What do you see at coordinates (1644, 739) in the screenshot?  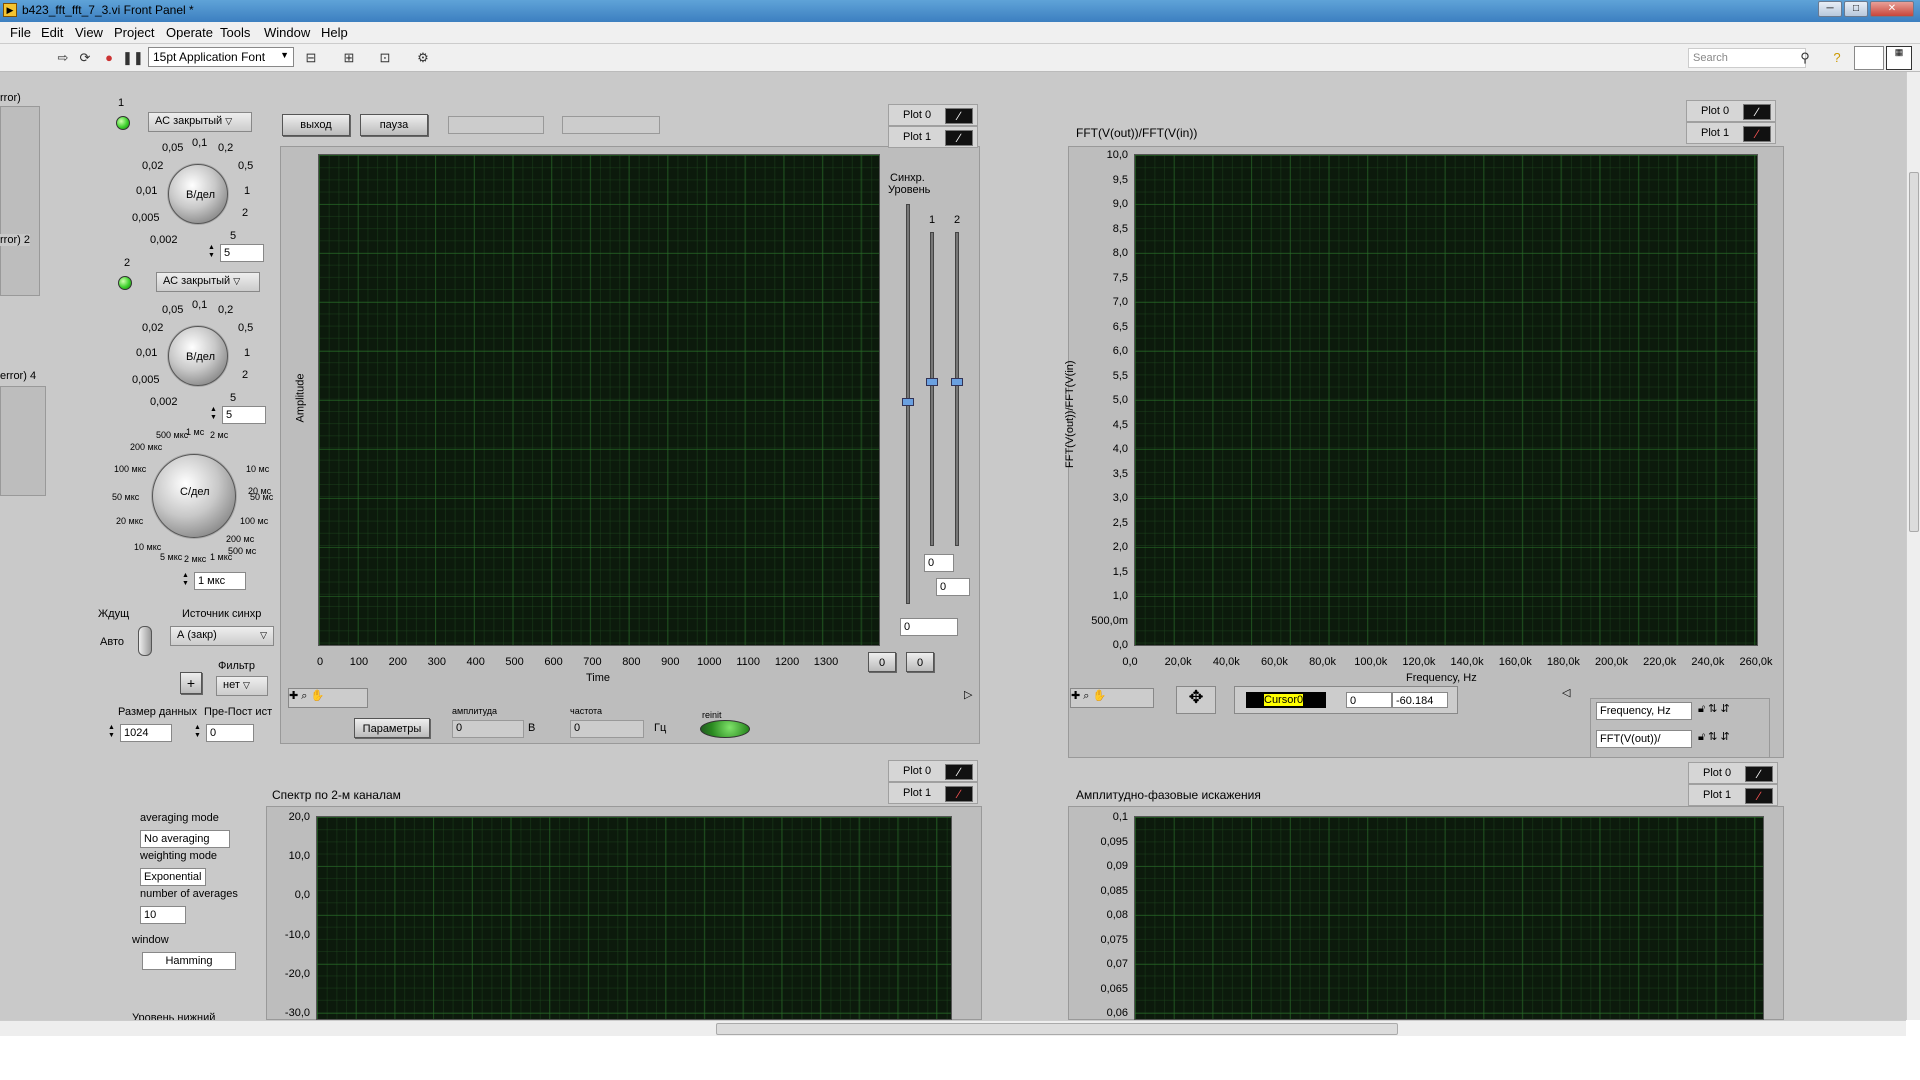 I see `scale-y-name: FFT(V(out))/` at bounding box center [1644, 739].